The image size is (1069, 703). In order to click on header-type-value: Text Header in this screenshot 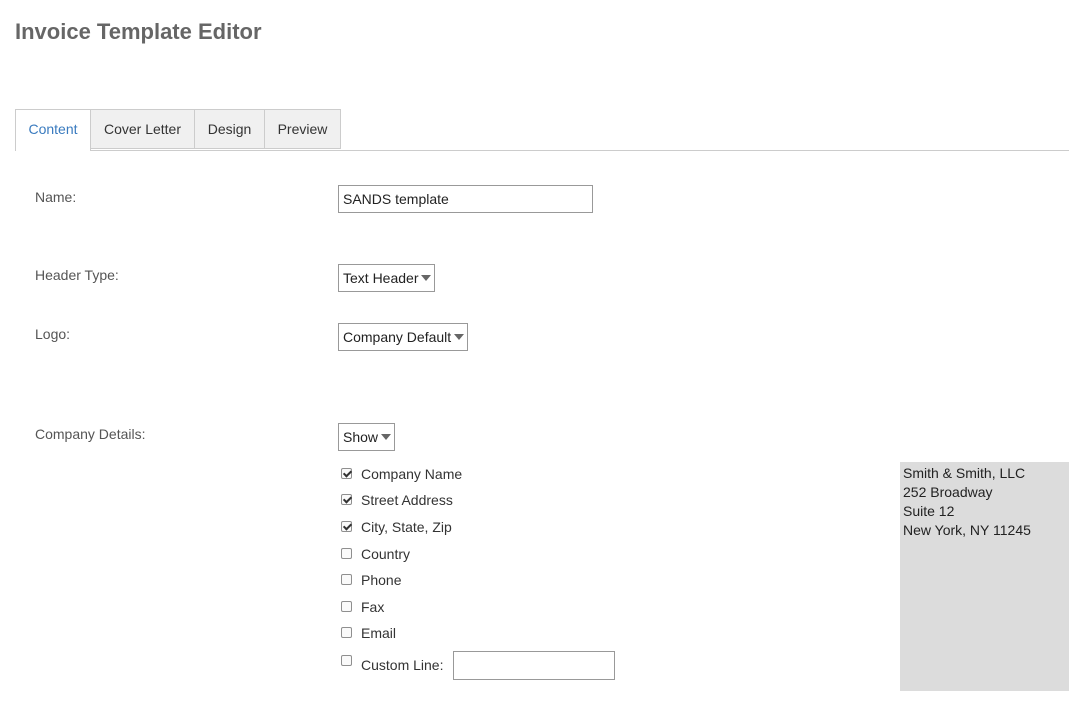, I will do `click(381, 278)`.